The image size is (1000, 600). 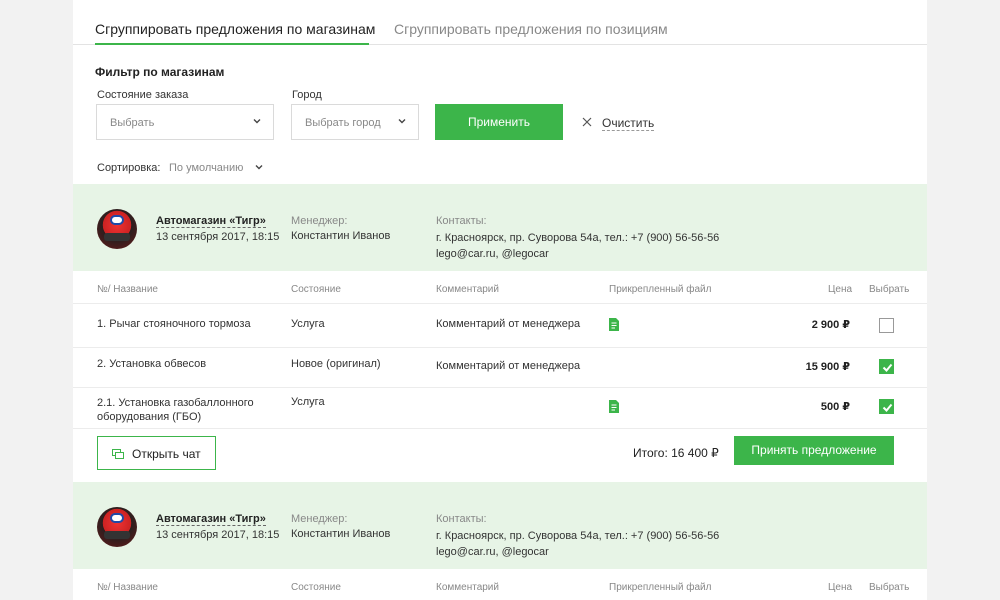 What do you see at coordinates (174, 324) in the screenshot?
I see `row-item-name: 1. Рычаг стояночного тормоза` at bounding box center [174, 324].